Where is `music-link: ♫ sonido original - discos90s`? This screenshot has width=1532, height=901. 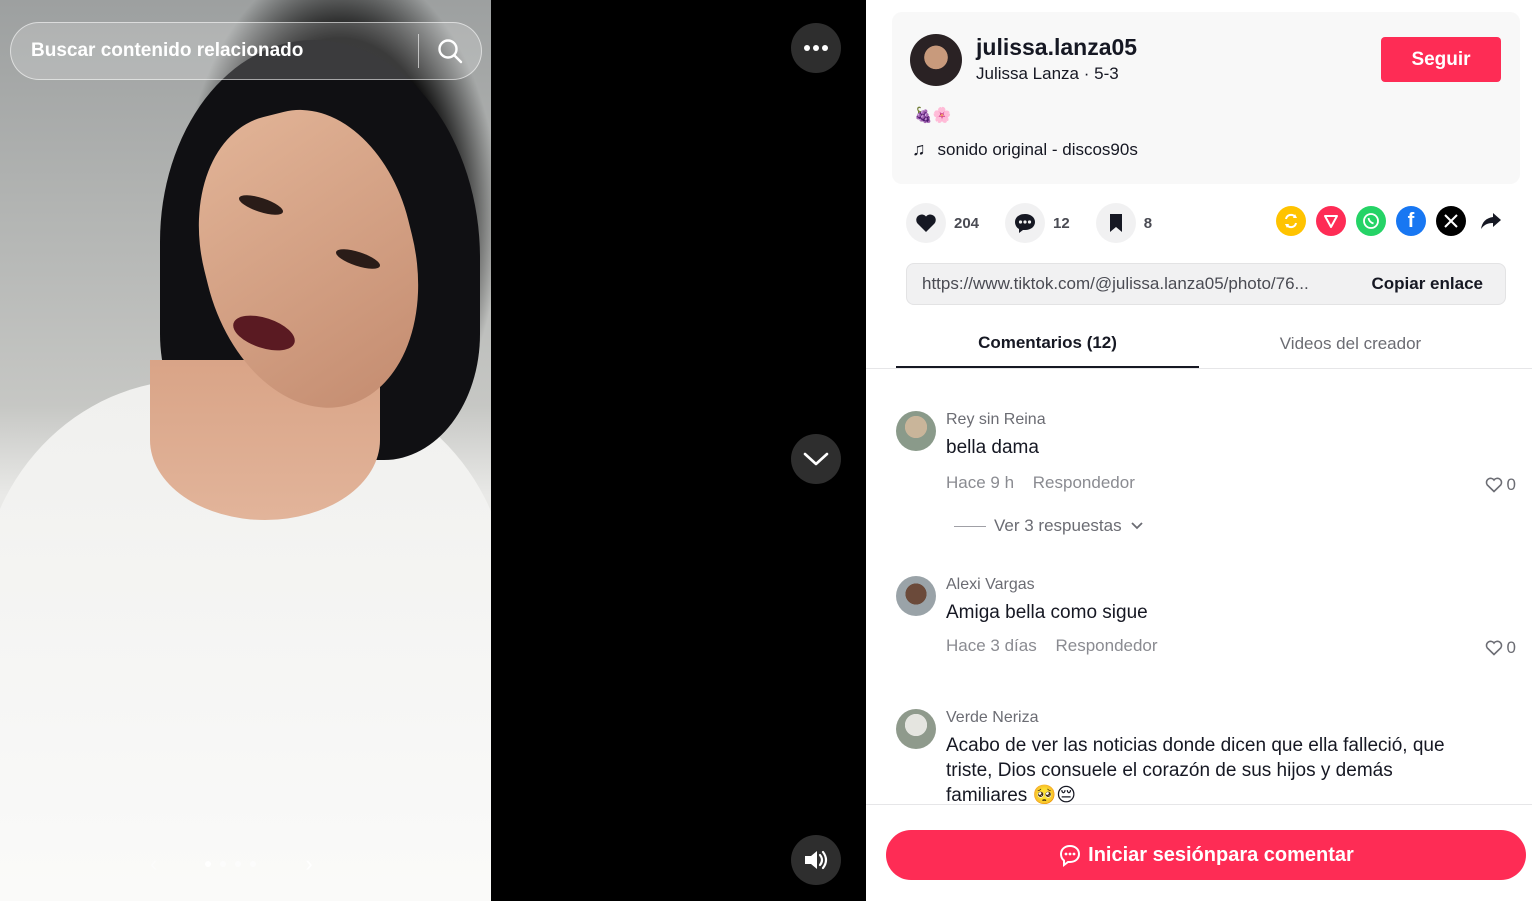
music-link: ♫ sonido original - discos90s is located at coordinates (1025, 149).